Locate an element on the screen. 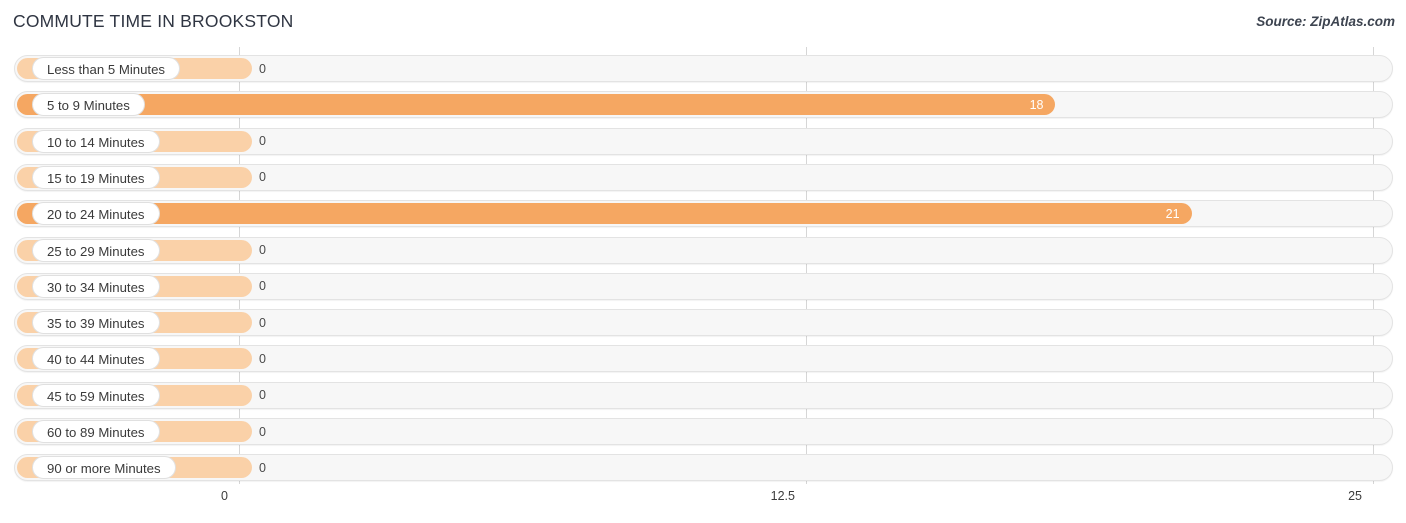 Image resolution: width=1406 pixels, height=523 pixels. category-label: 40 to 44 Minutes is located at coordinates (96, 359).